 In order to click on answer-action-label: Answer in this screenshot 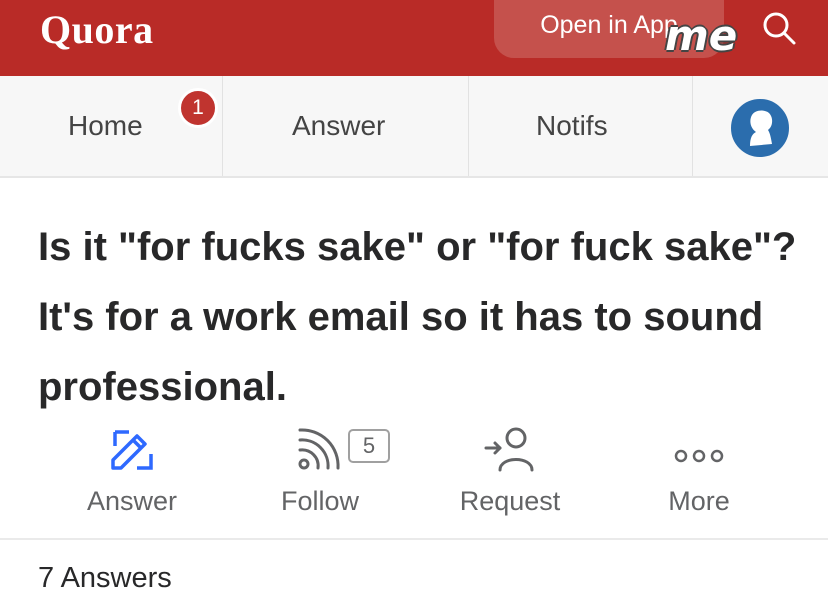, I will do `click(132, 501)`.